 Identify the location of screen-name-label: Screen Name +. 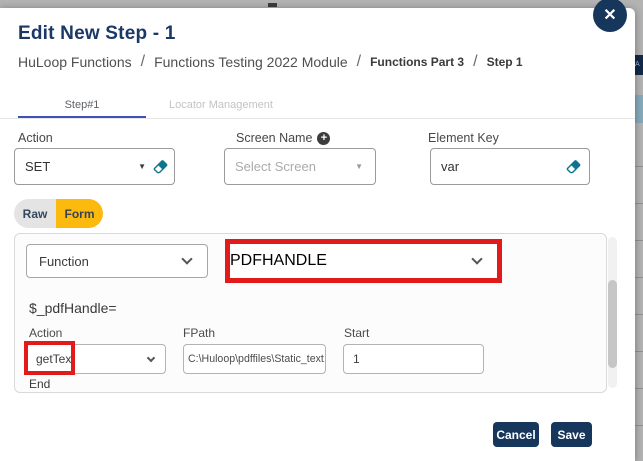
(283, 138).